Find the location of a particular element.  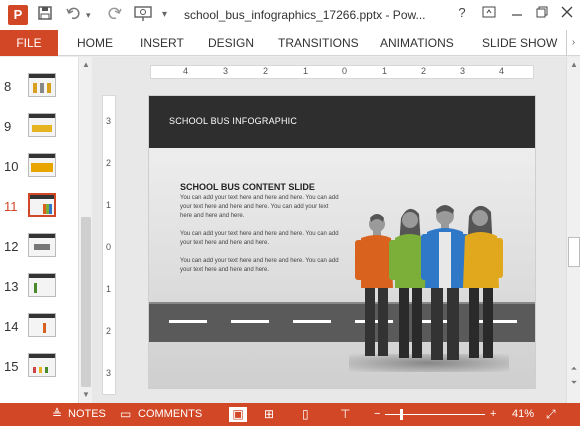

fit-slide-to-window-icon: ⤢ is located at coordinates (551, 414).